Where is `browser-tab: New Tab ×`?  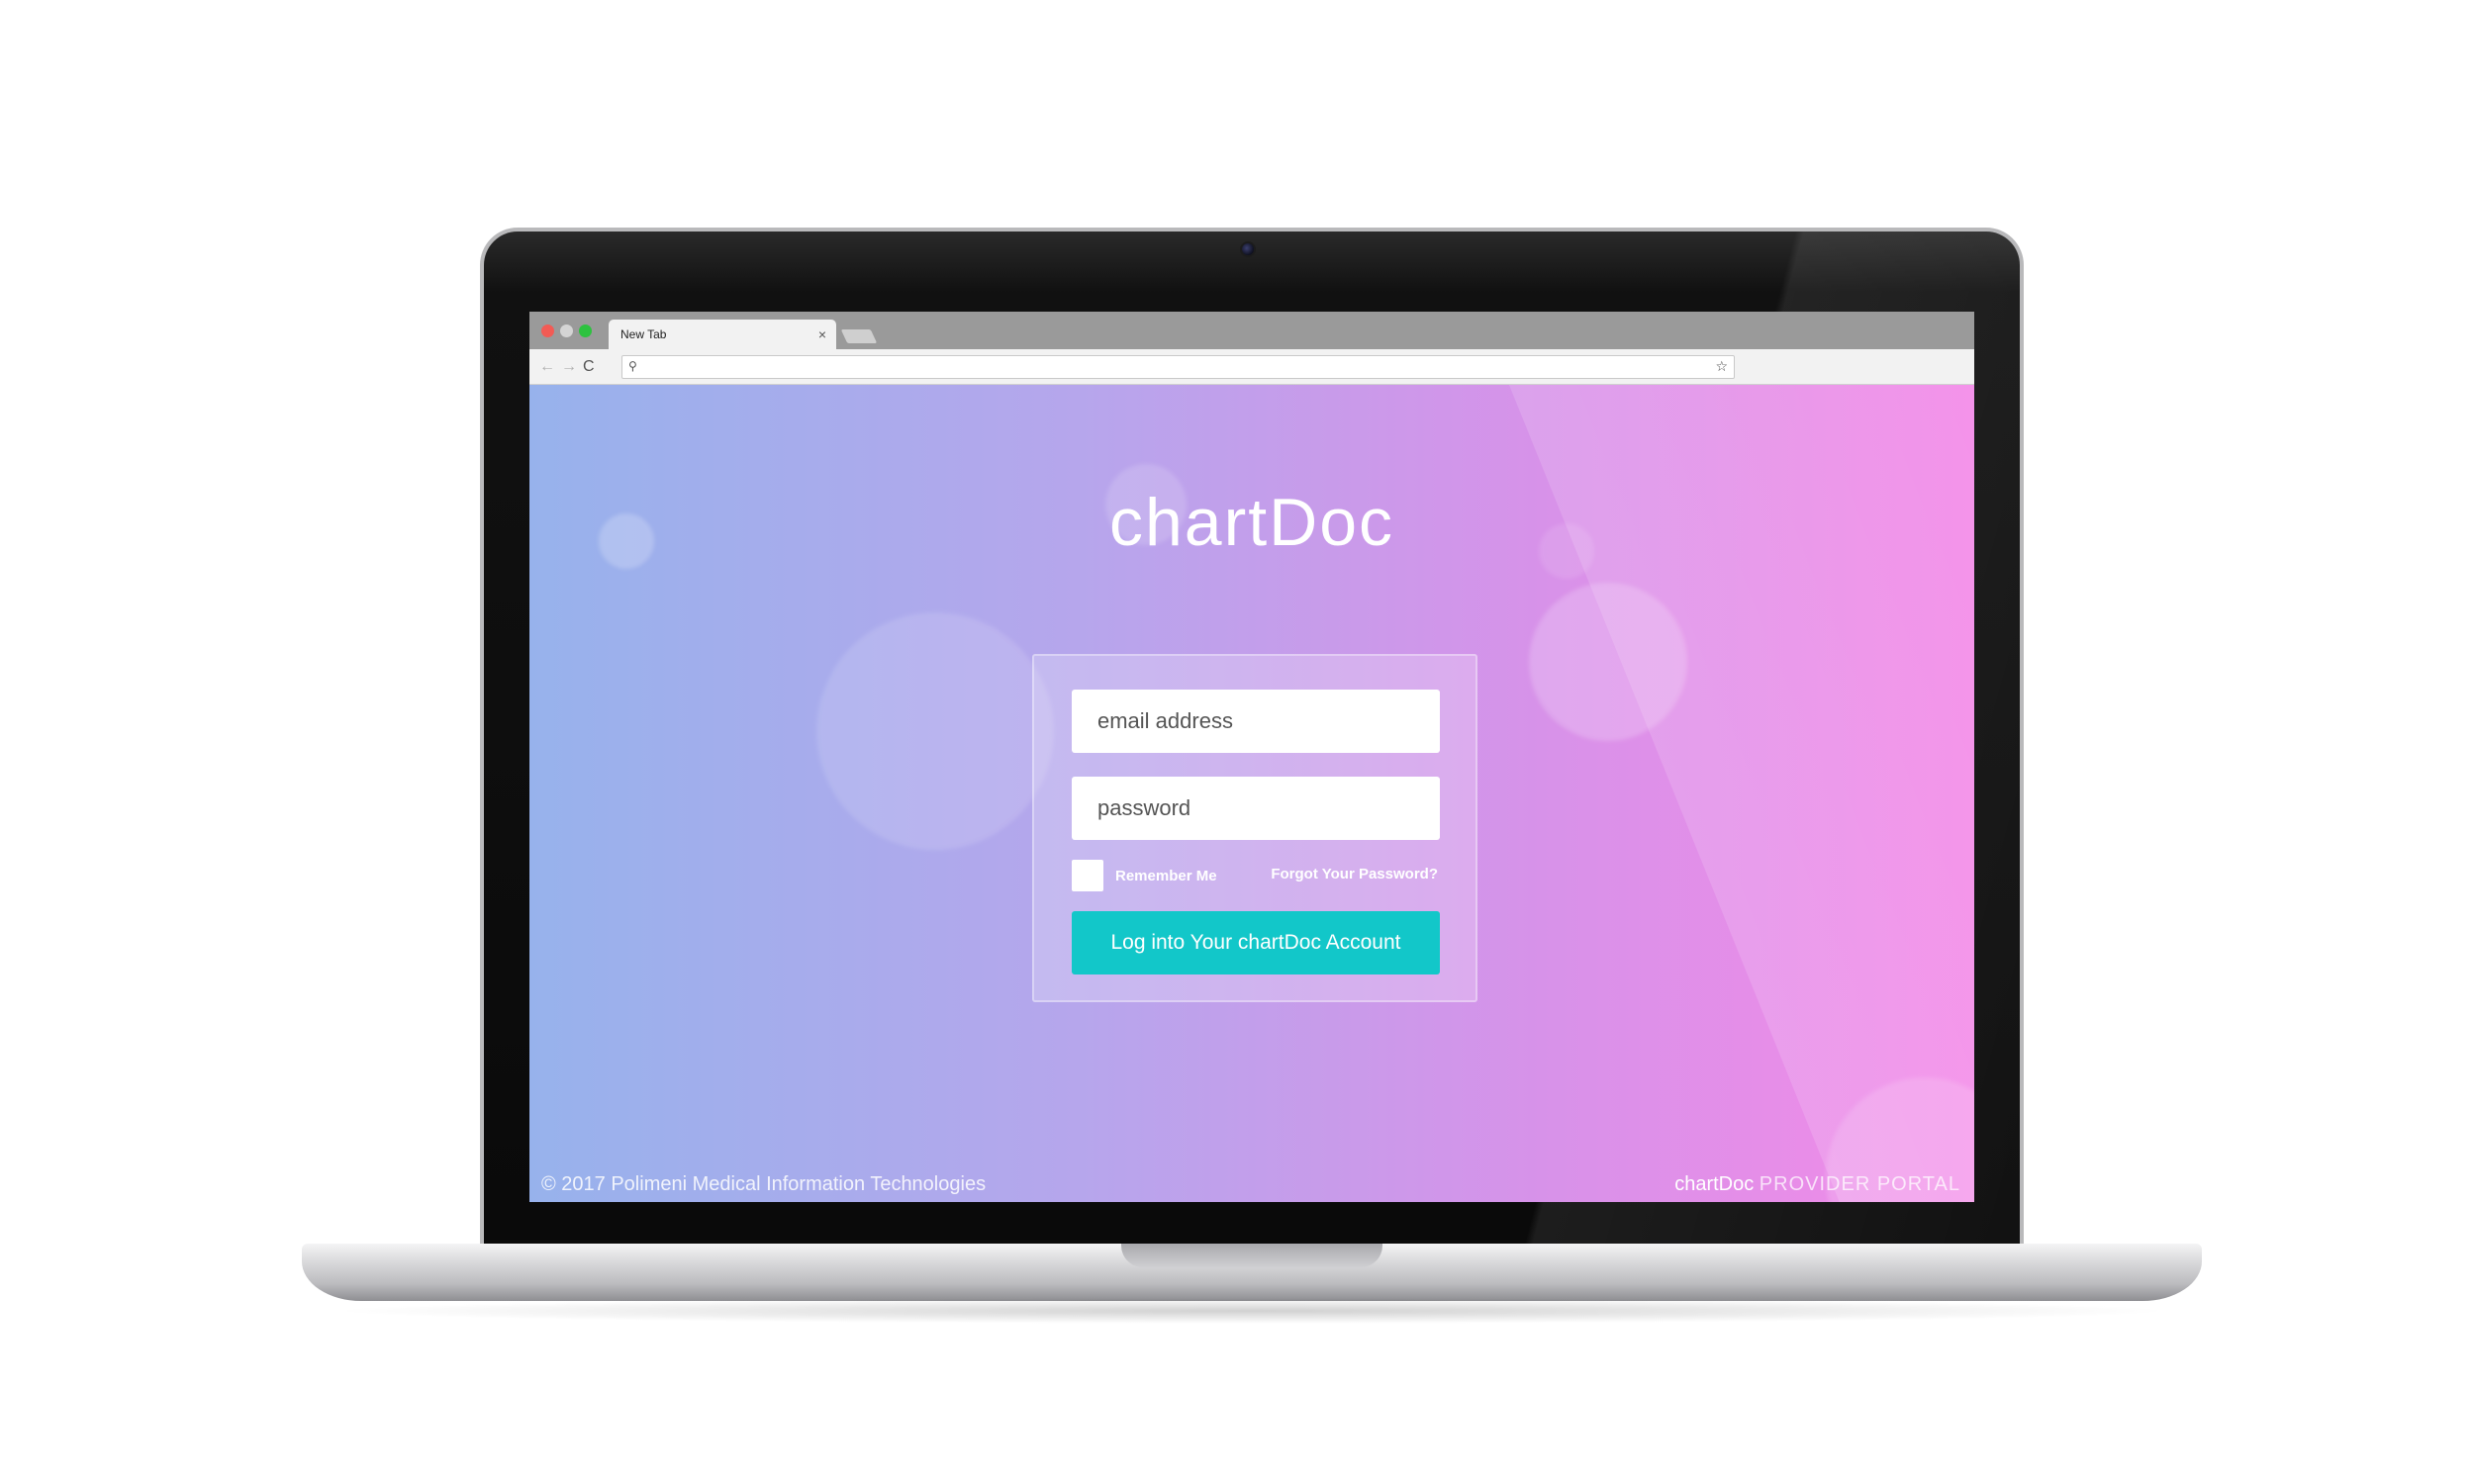 browser-tab: New Tab × is located at coordinates (723, 334).